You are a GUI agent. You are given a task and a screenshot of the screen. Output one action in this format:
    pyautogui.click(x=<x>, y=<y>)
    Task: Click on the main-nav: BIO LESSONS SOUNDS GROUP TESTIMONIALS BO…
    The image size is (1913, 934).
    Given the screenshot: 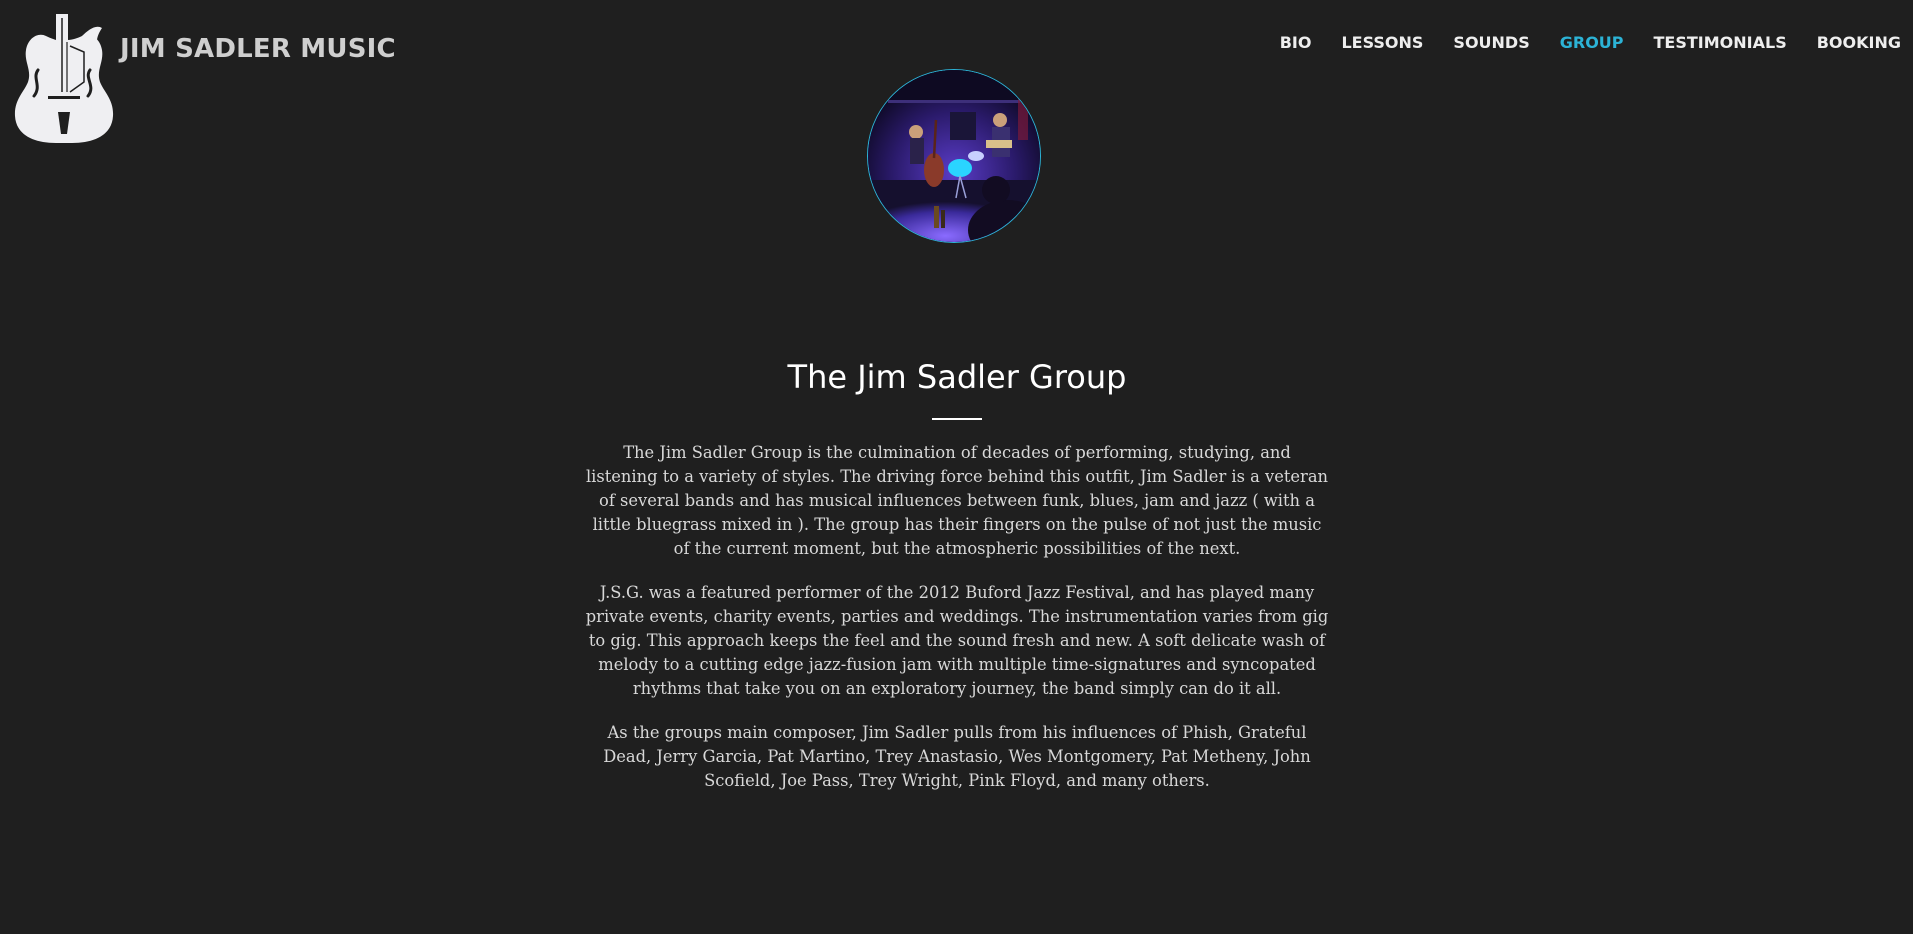 What is the action you would take?
    pyautogui.click(x=1583, y=43)
    